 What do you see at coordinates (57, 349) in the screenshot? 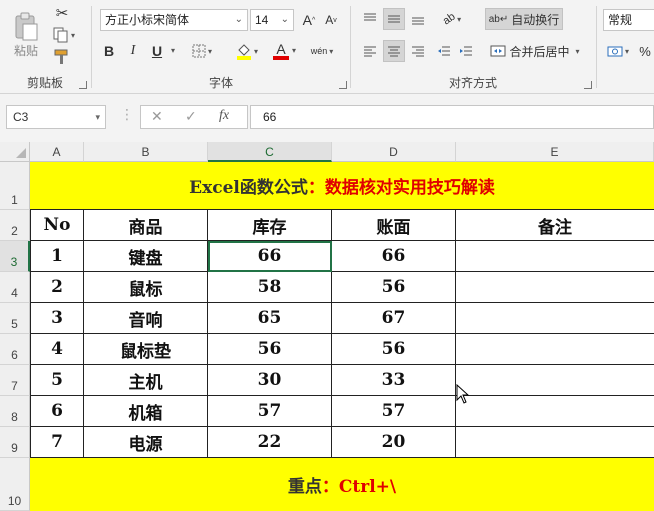
I see `data-cell: 4` at bounding box center [57, 349].